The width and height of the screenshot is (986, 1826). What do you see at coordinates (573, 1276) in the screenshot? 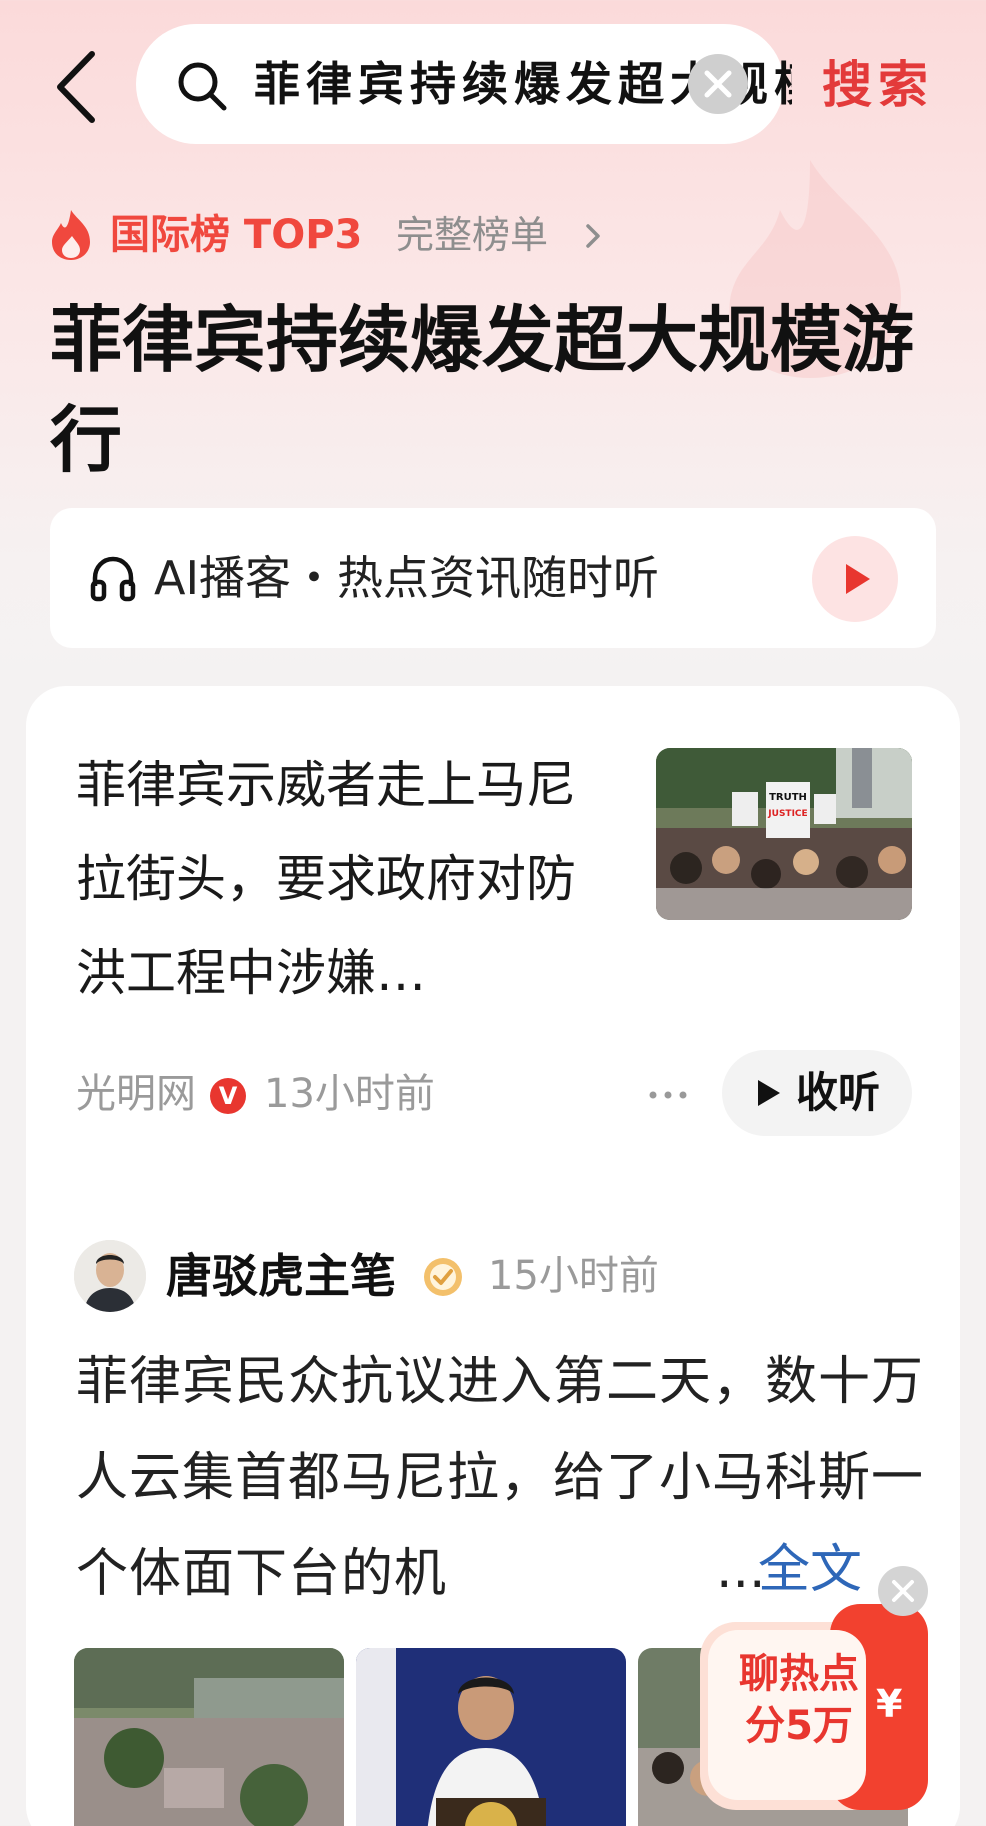
I see `post-timestamp: 15小时前` at bounding box center [573, 1276].